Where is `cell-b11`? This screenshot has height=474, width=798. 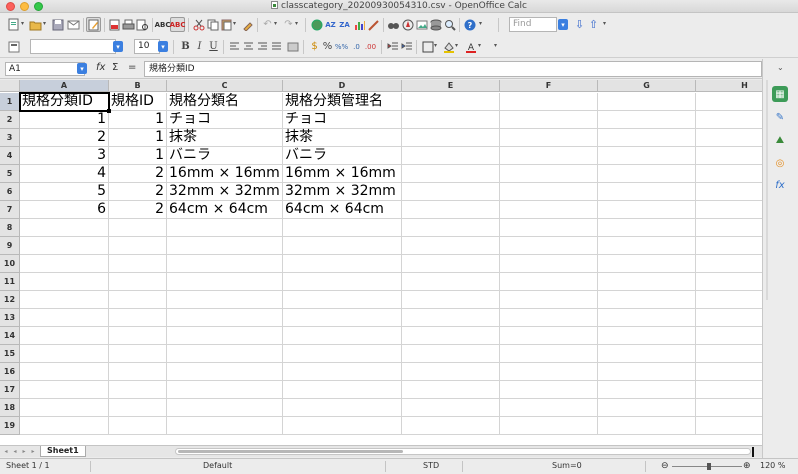
cell-b11 is located at coordinates (138, 282).